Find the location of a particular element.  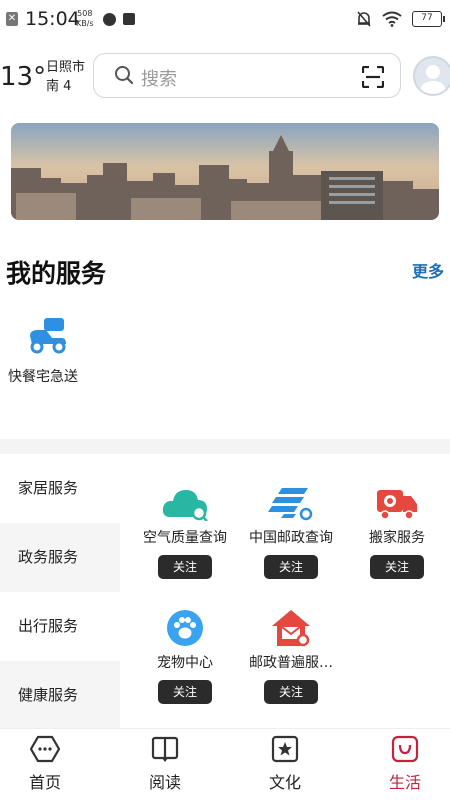

search-placeholder: 搜索 is located at coordinates (159, 79).